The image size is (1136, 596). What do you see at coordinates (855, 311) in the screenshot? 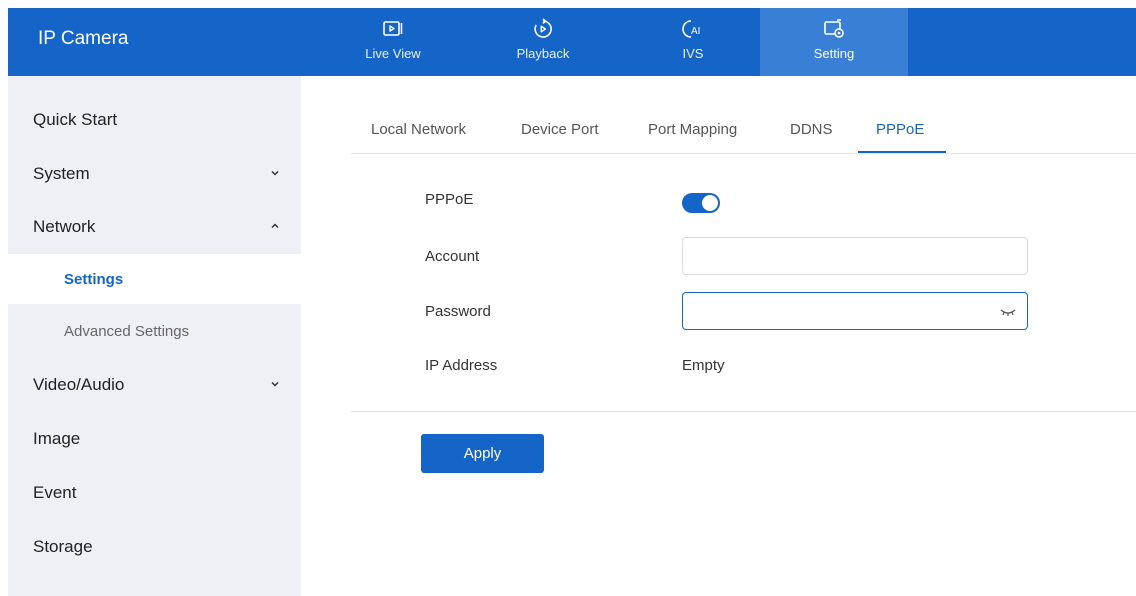
I see `password-input` at bounding box center [855, 311].